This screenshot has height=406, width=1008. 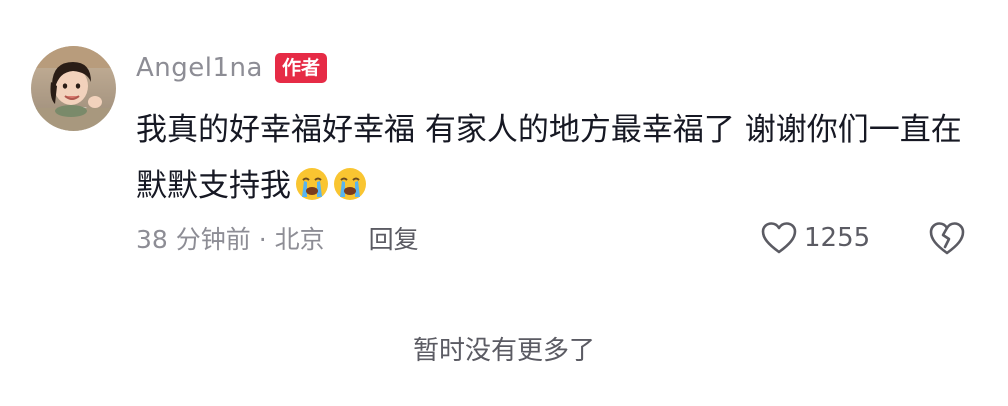 What do you see at coordinates (300, 68) in the screenshot?
I see `author-badge: 作者` at bounding box center [300, 68].